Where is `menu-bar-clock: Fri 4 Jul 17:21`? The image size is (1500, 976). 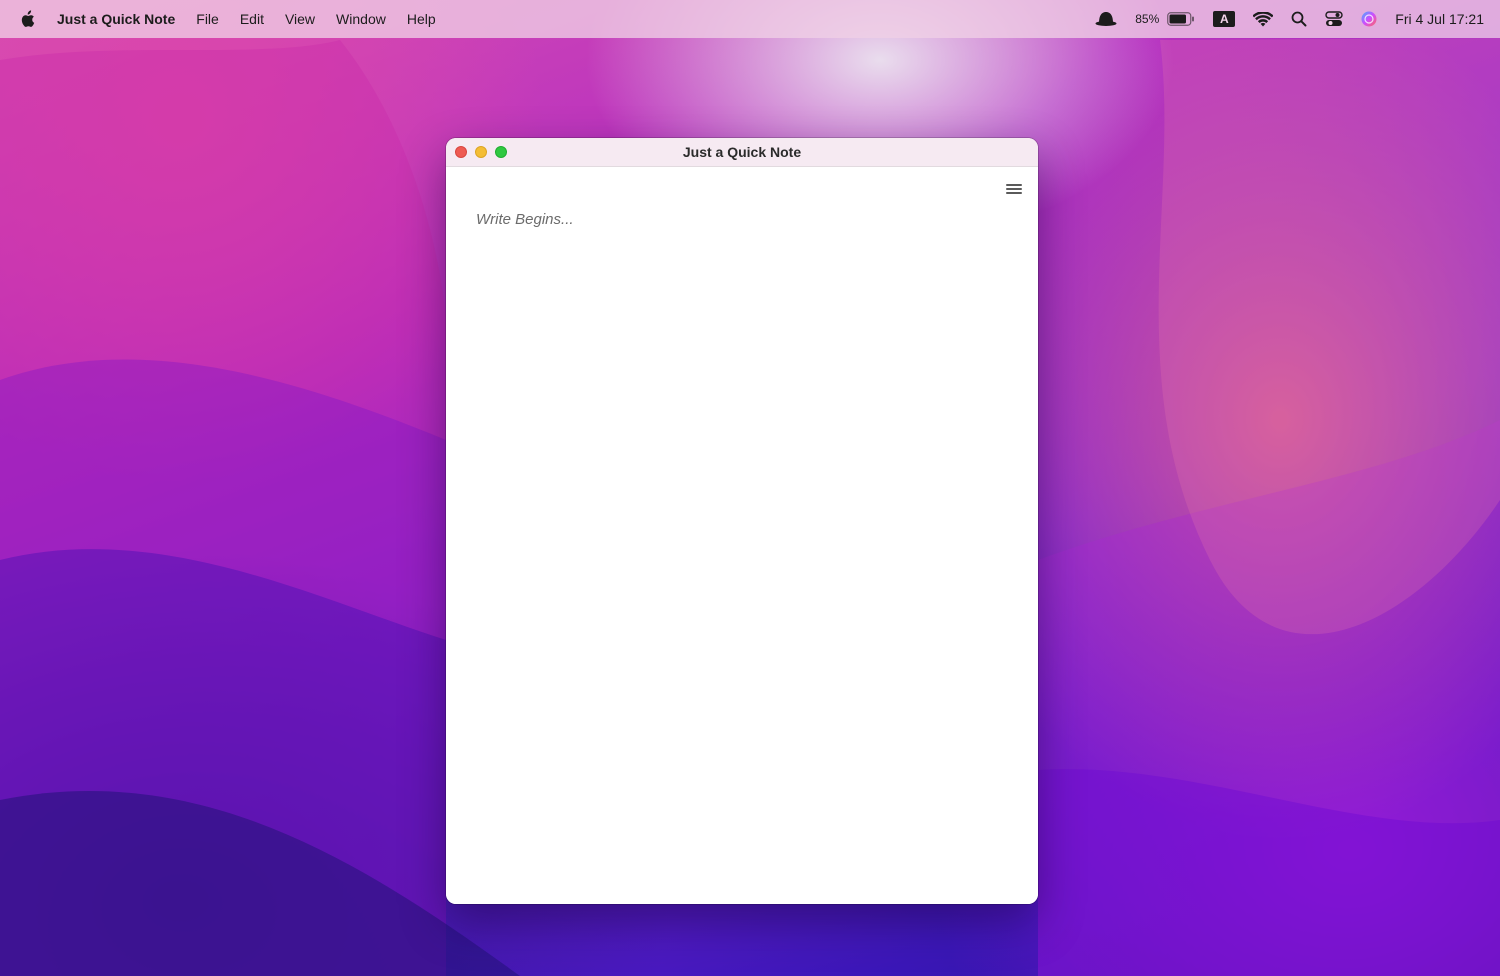 menu-bar-clock: Fri 4 Jul 17:21 is located at coordinates (1439, 19).